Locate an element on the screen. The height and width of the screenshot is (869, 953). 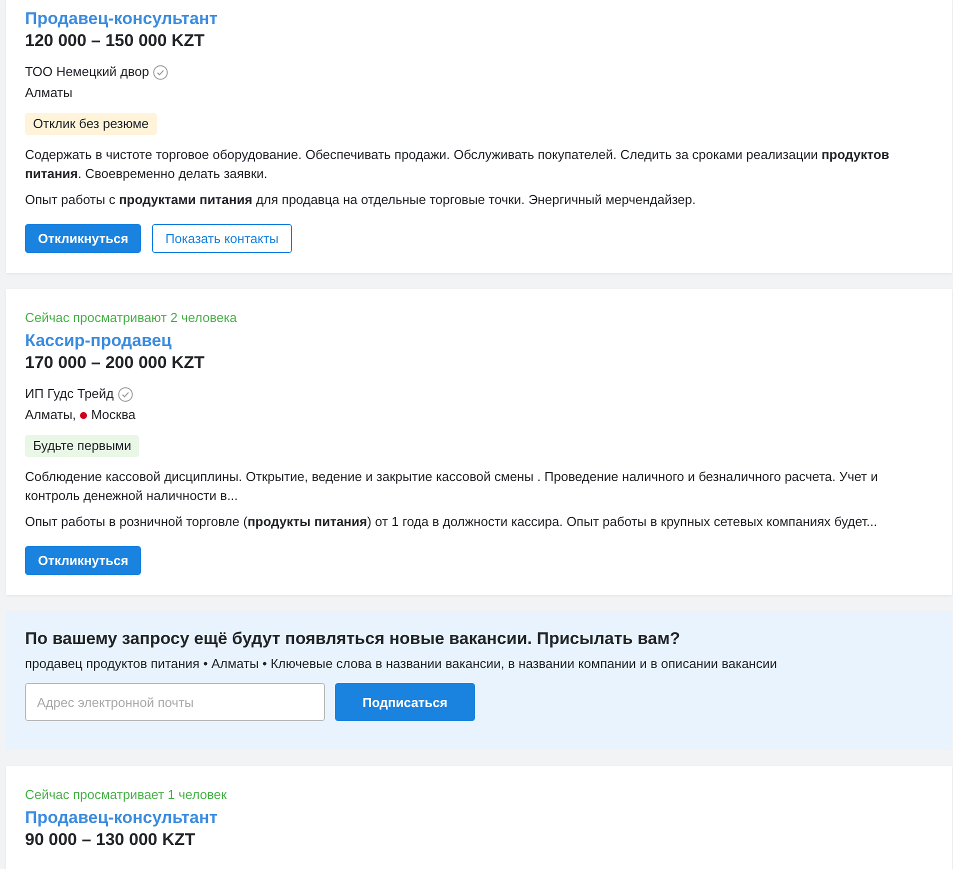
vacancy-description: Содержать в чистоте торговое оборудование. Обеспечивать продажи. Обслуживать покупателей. Следить за сроками реализации продуктов питания. Своевременно делать заявки. is located at coordinates (457, 164).